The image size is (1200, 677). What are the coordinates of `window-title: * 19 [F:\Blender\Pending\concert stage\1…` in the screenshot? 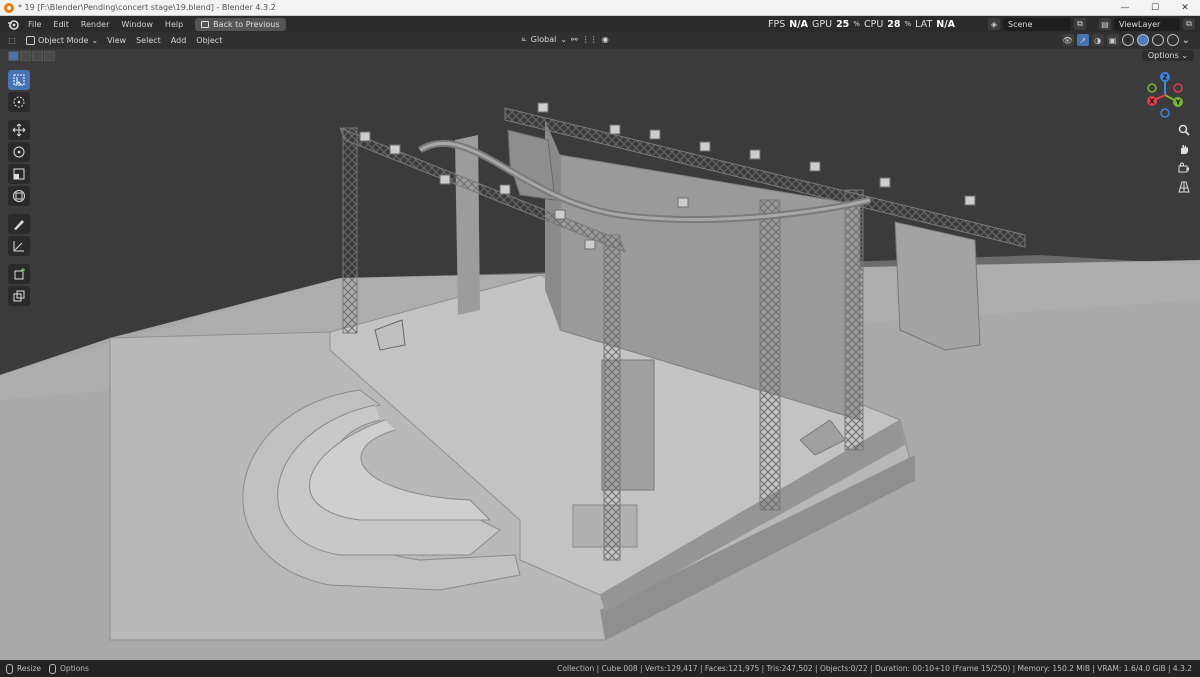 It's located at (147, 7).